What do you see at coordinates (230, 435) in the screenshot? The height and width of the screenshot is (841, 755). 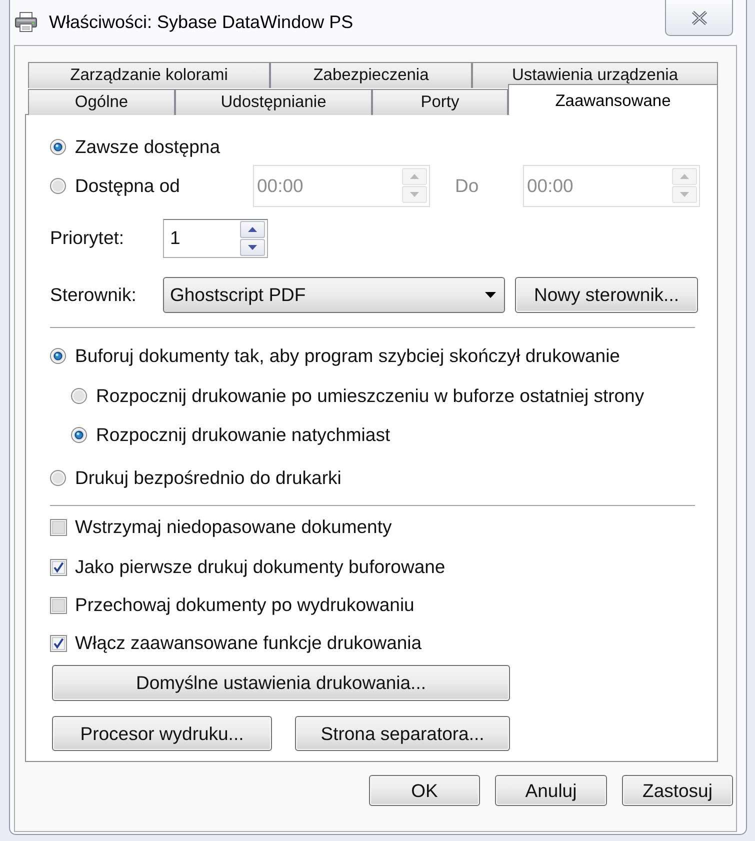 I see `radio-option: Rozpocznij drukowanie natychmiast` at bounding box center [230, 435].